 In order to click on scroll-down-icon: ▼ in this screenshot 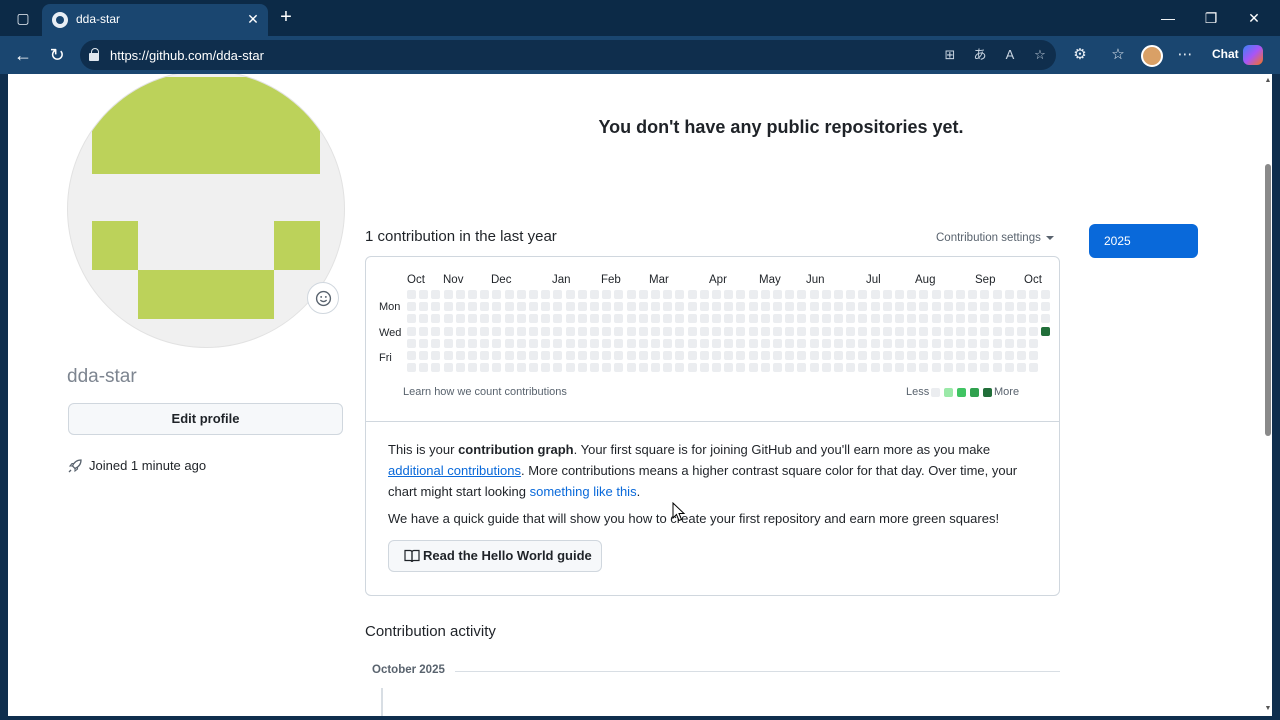, I will do `click(1268, 709)`.